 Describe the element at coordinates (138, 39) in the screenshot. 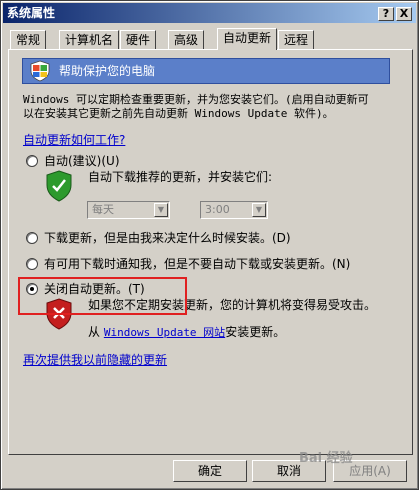

I see `tab-hardware: 硬件` at that location.